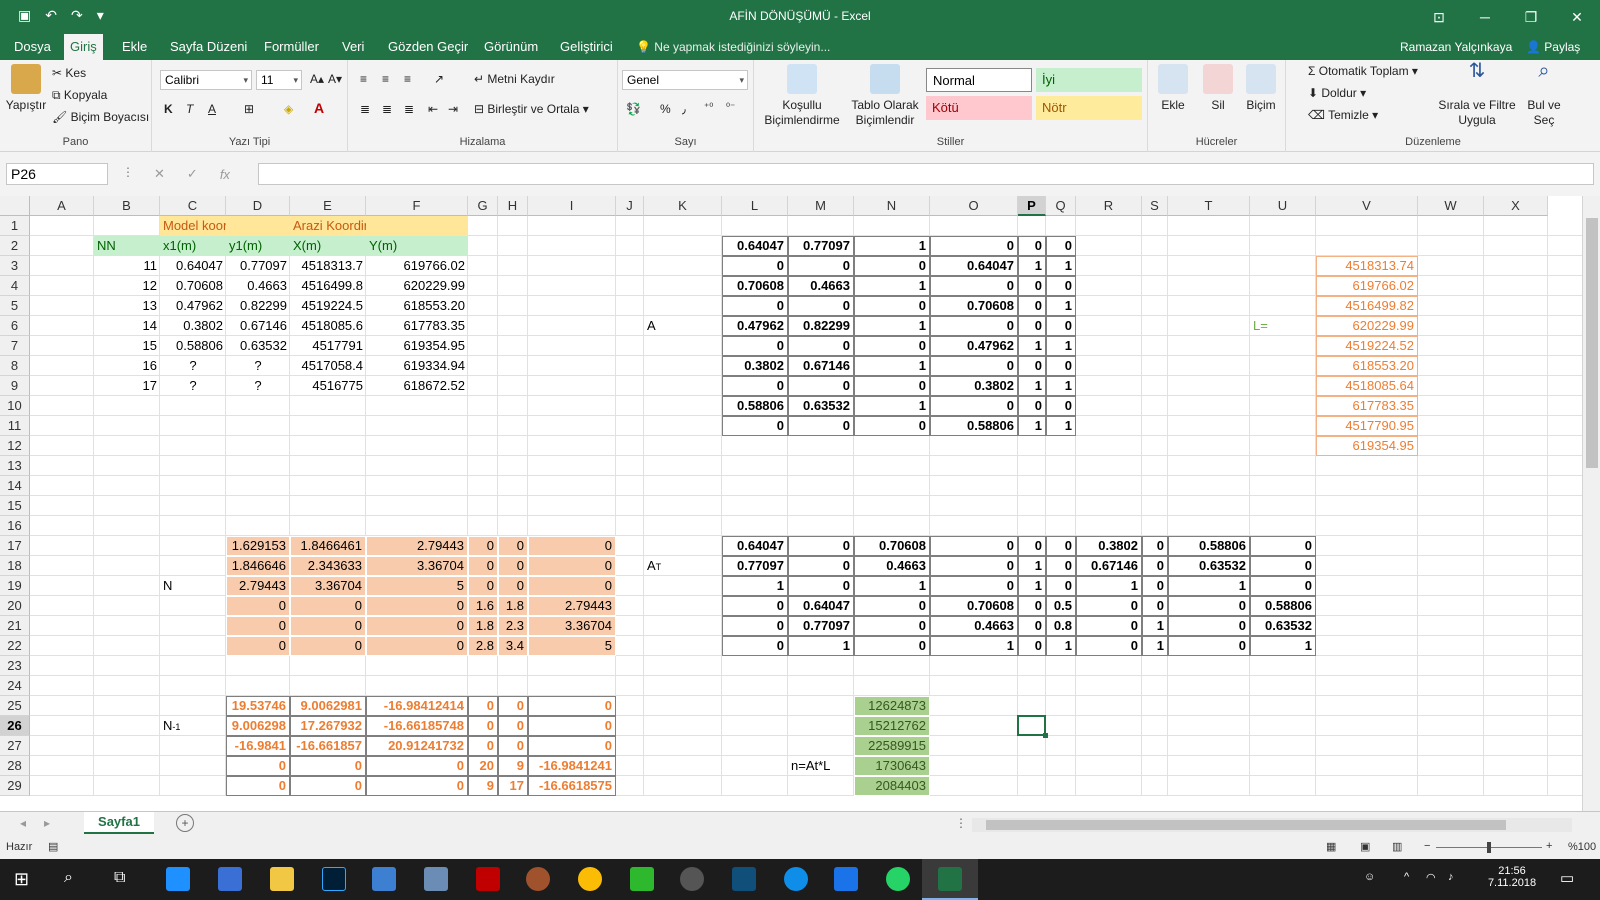 This screenshot has width=1600, height=900. I want to click on cell-g28: 20, so click(483, 766).